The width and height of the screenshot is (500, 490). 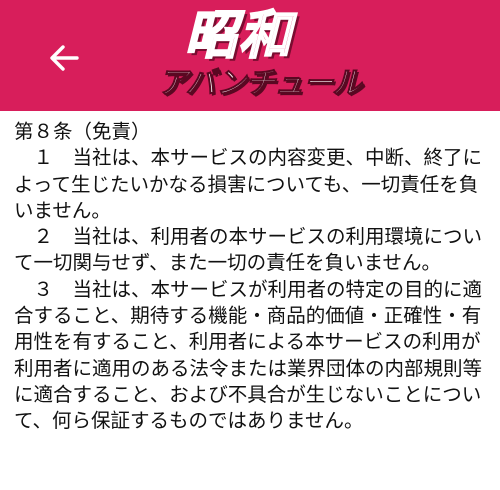 I want to click on app-logo: 昭和 アバンチュール, so click(x=255, y=55).